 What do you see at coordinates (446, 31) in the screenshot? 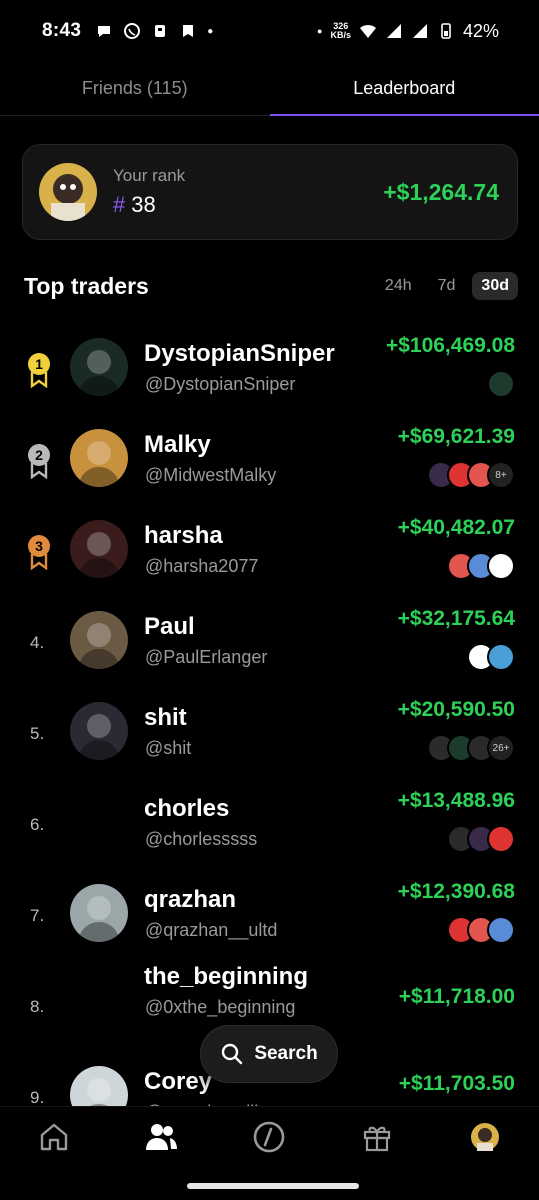
I see `battery-icon` at bounding box center [446, 31].